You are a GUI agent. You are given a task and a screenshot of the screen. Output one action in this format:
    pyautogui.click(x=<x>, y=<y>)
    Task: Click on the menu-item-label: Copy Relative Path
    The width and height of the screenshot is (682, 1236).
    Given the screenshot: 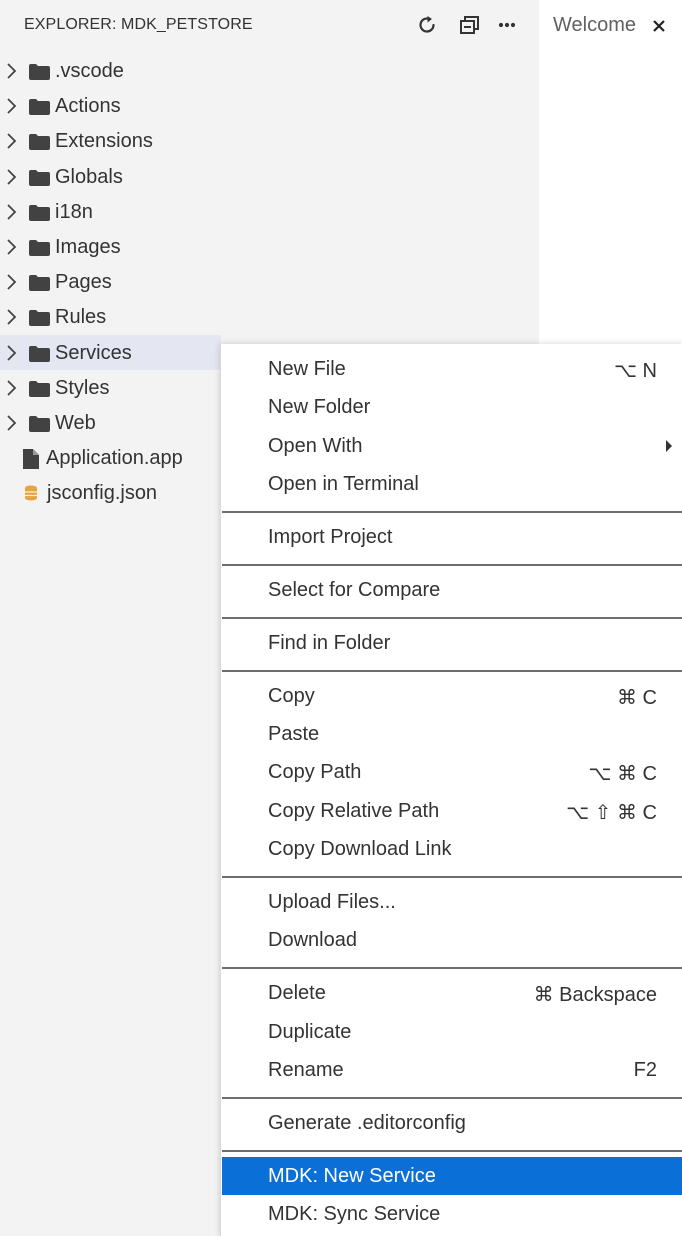 What is the action you would take?
    pyautogui.click(x=354, y=811)
    